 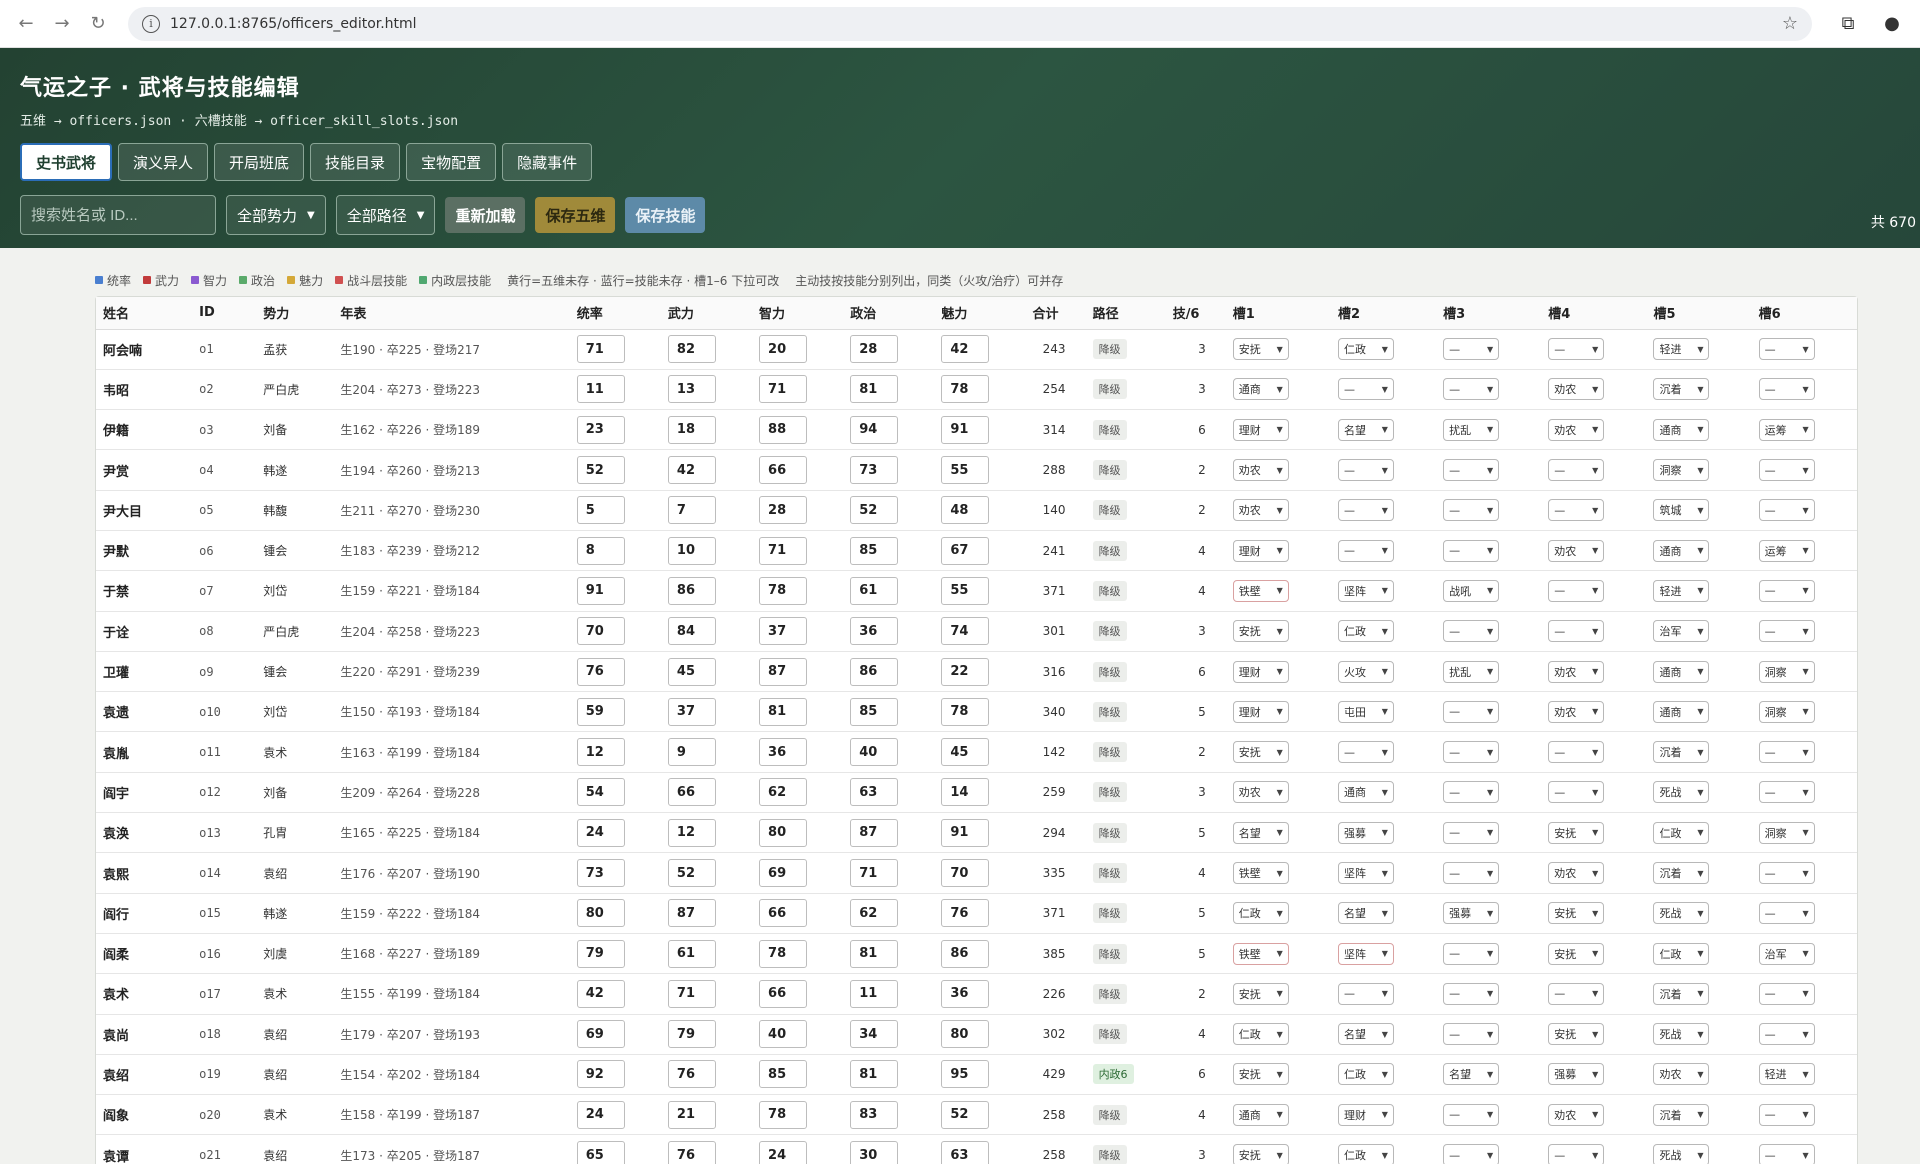 What do you see at coordinates (1848, 24) in the screenshot?
I see `extensions-icon: ⧉` at bounding box center [1848, 24].